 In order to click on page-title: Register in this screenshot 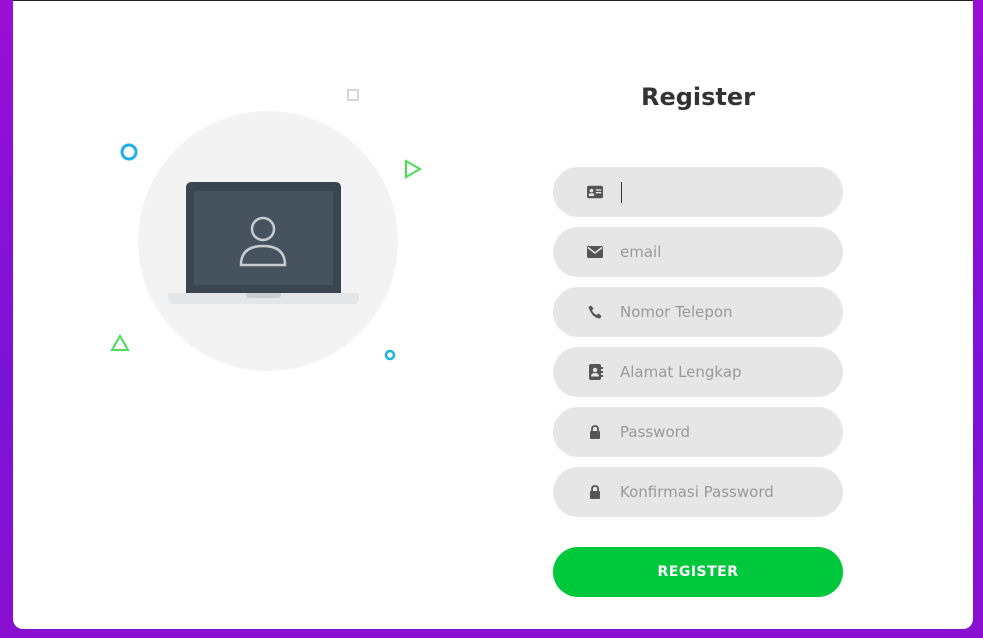, I will do `click(698, 97)`.